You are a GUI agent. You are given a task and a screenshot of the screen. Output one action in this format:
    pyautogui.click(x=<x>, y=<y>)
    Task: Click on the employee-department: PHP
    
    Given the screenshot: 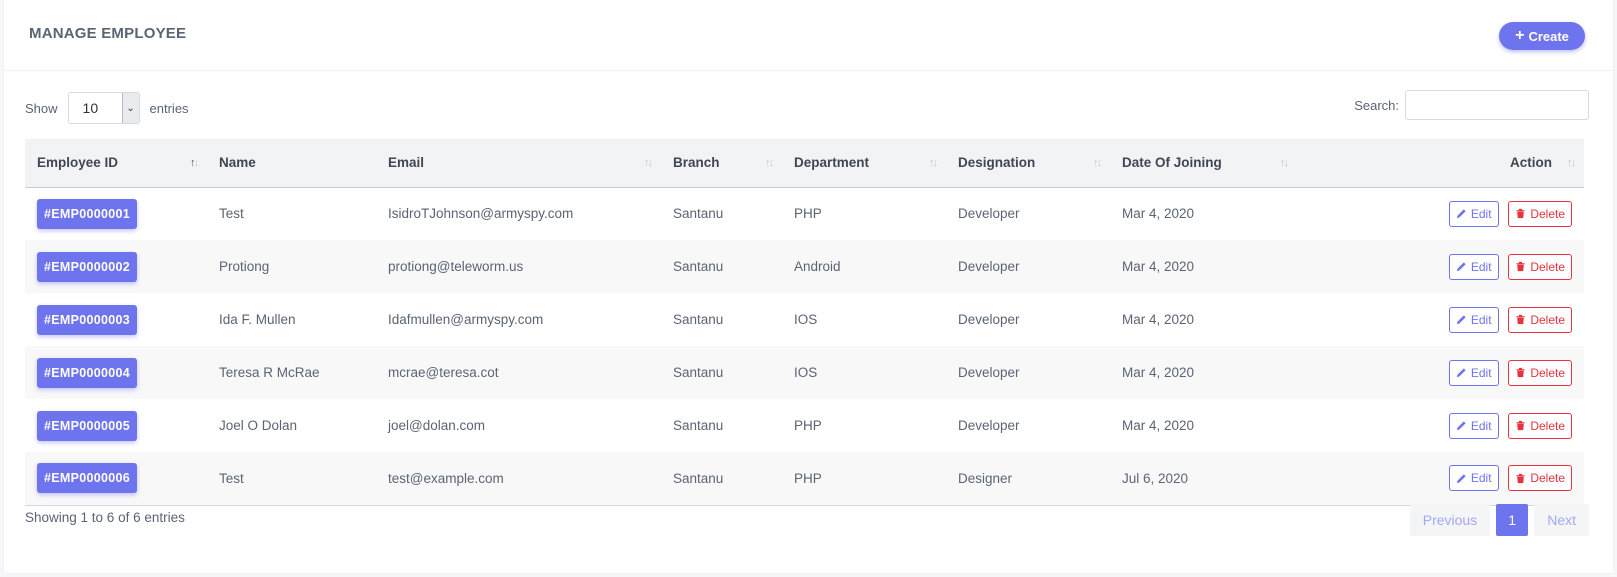 What is the action you would take?
    pyautogui.click(x=808, y=425)
    